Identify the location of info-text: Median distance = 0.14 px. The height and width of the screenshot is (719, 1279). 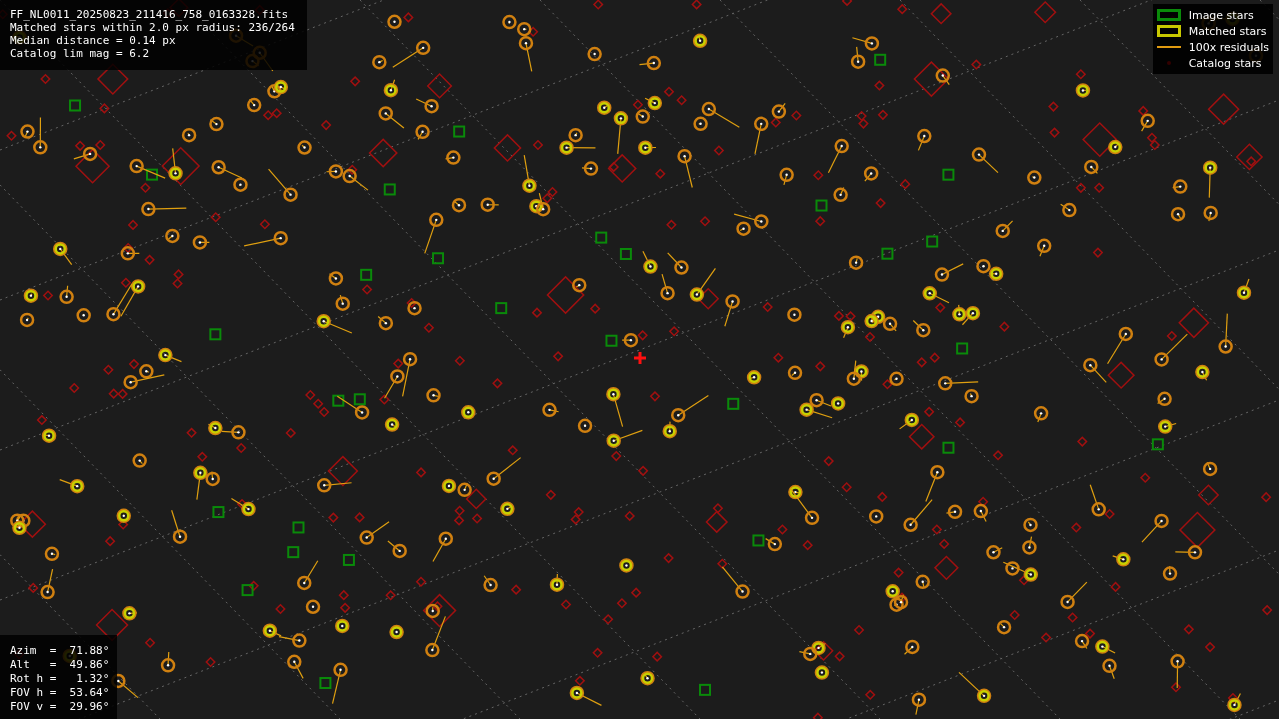
(93, 40).